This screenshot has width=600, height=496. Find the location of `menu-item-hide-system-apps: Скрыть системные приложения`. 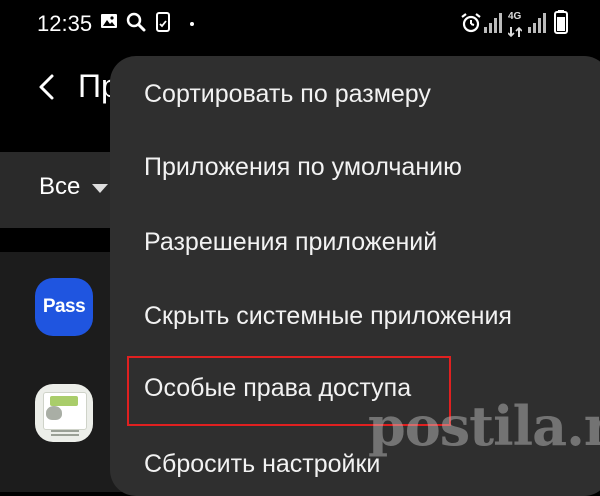

menu-item-hide-system-apps: Скрыть системные приложения is located at coordinates (328, 316).